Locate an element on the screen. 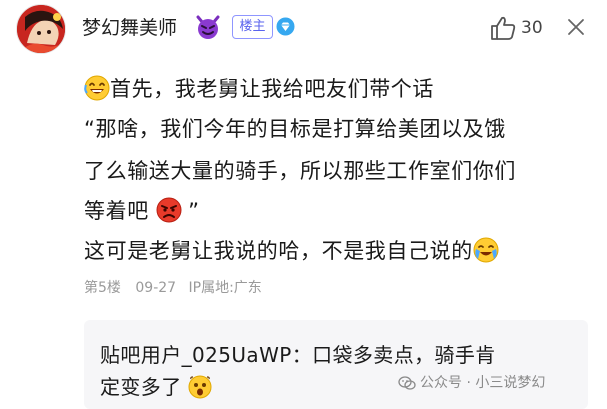 The height and width of the screenshot is (409, 607). close-icon is located at coordinates (576, 27).